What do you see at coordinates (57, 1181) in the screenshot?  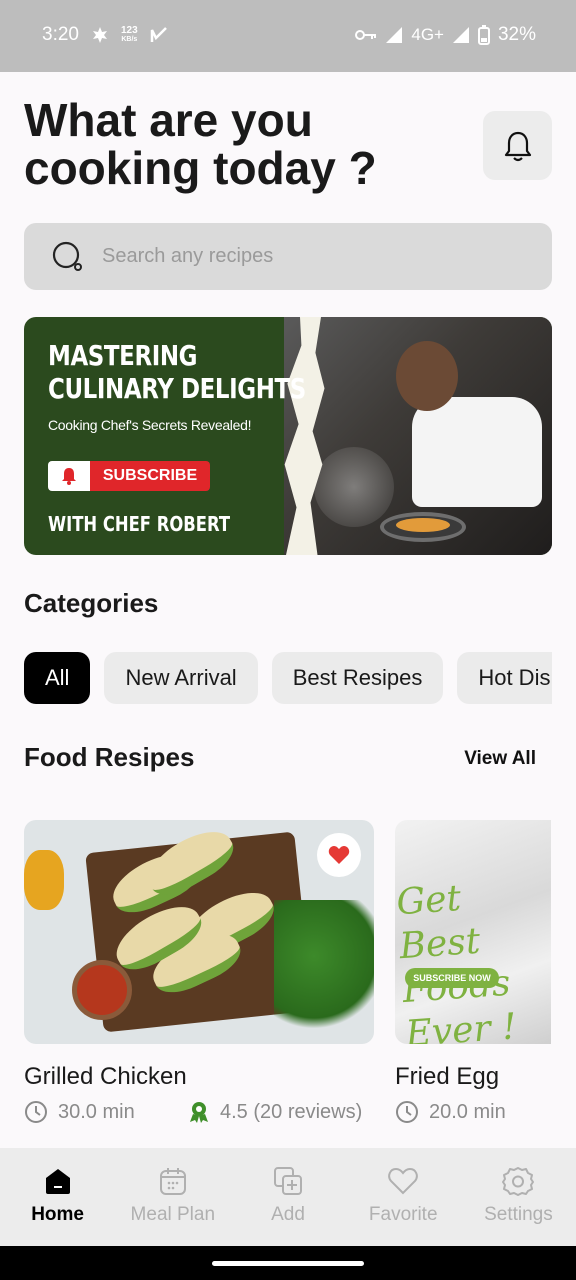 I see `home-icon` at bounding box center [57, 1181].